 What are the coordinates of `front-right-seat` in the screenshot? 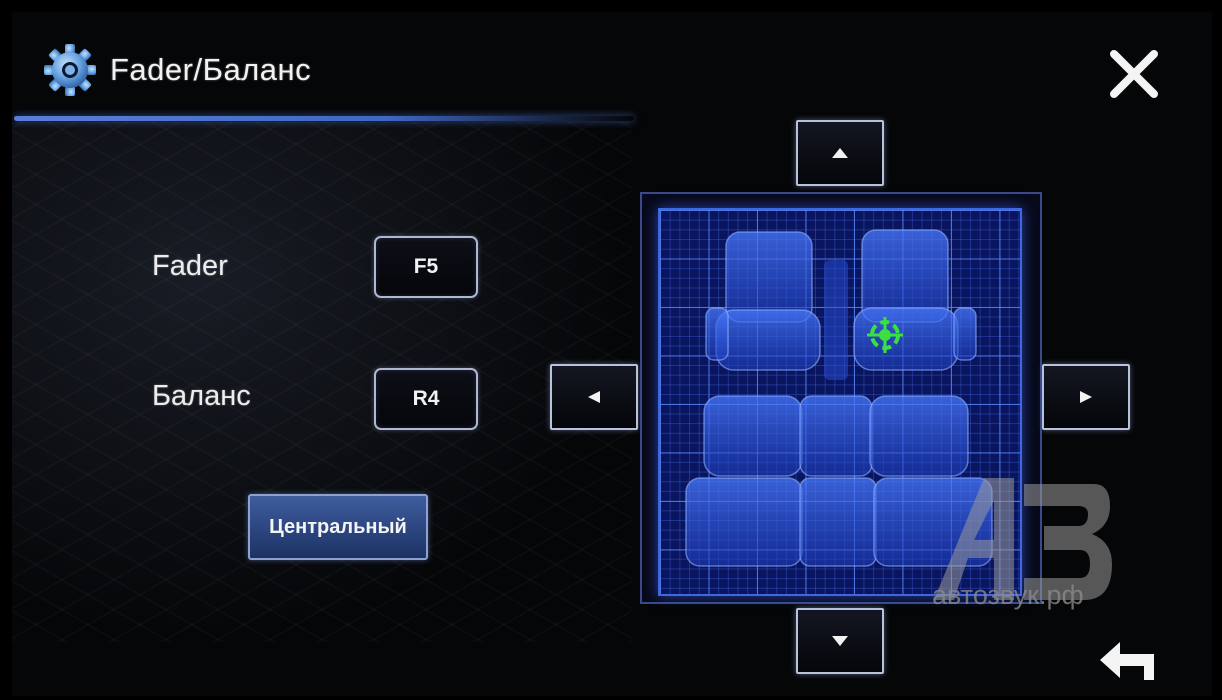 It's located at (915, 300).